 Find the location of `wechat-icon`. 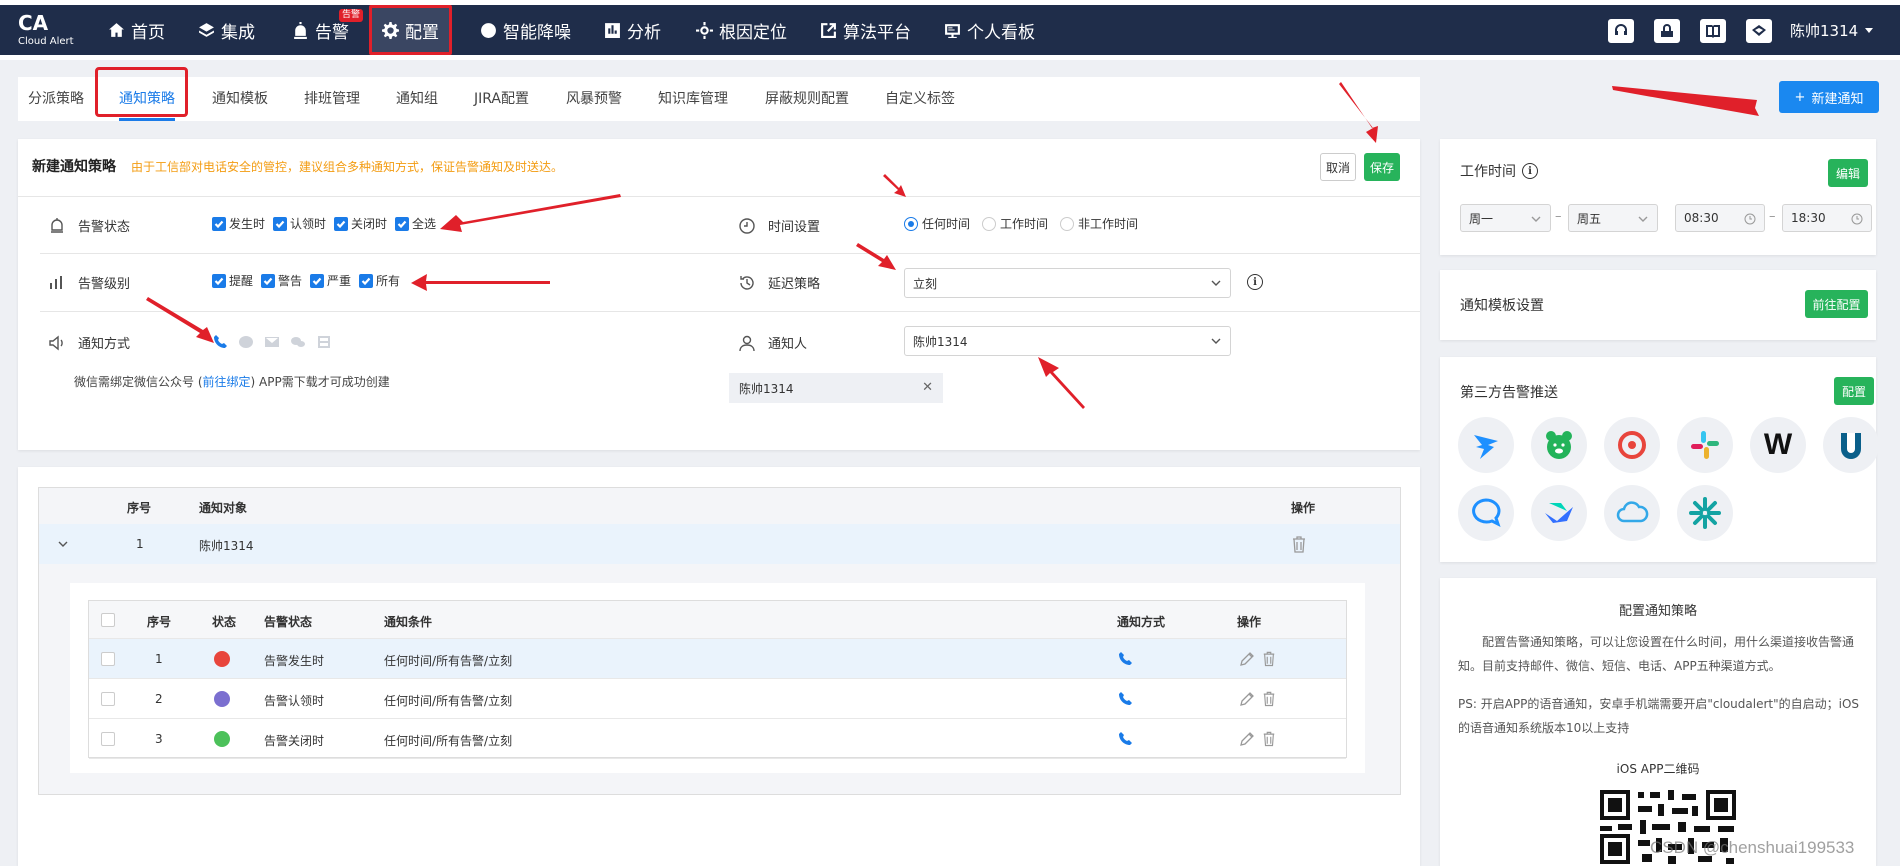

wechat-icon is located at coordinates (298, 342).